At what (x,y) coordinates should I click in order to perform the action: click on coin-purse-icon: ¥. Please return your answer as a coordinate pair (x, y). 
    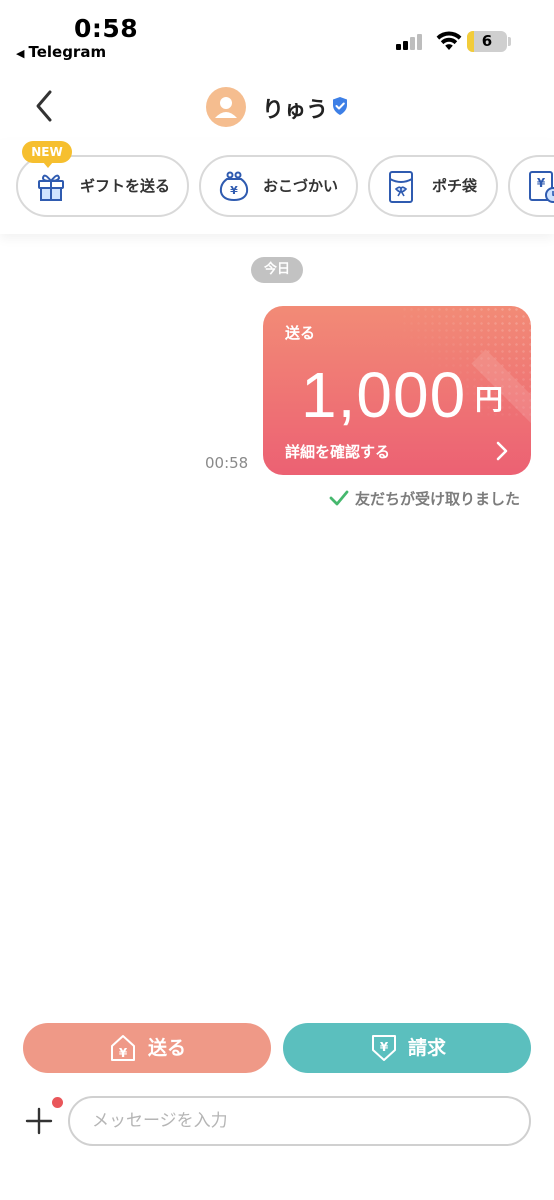
    Looking at the image, I should click on (234, 186).